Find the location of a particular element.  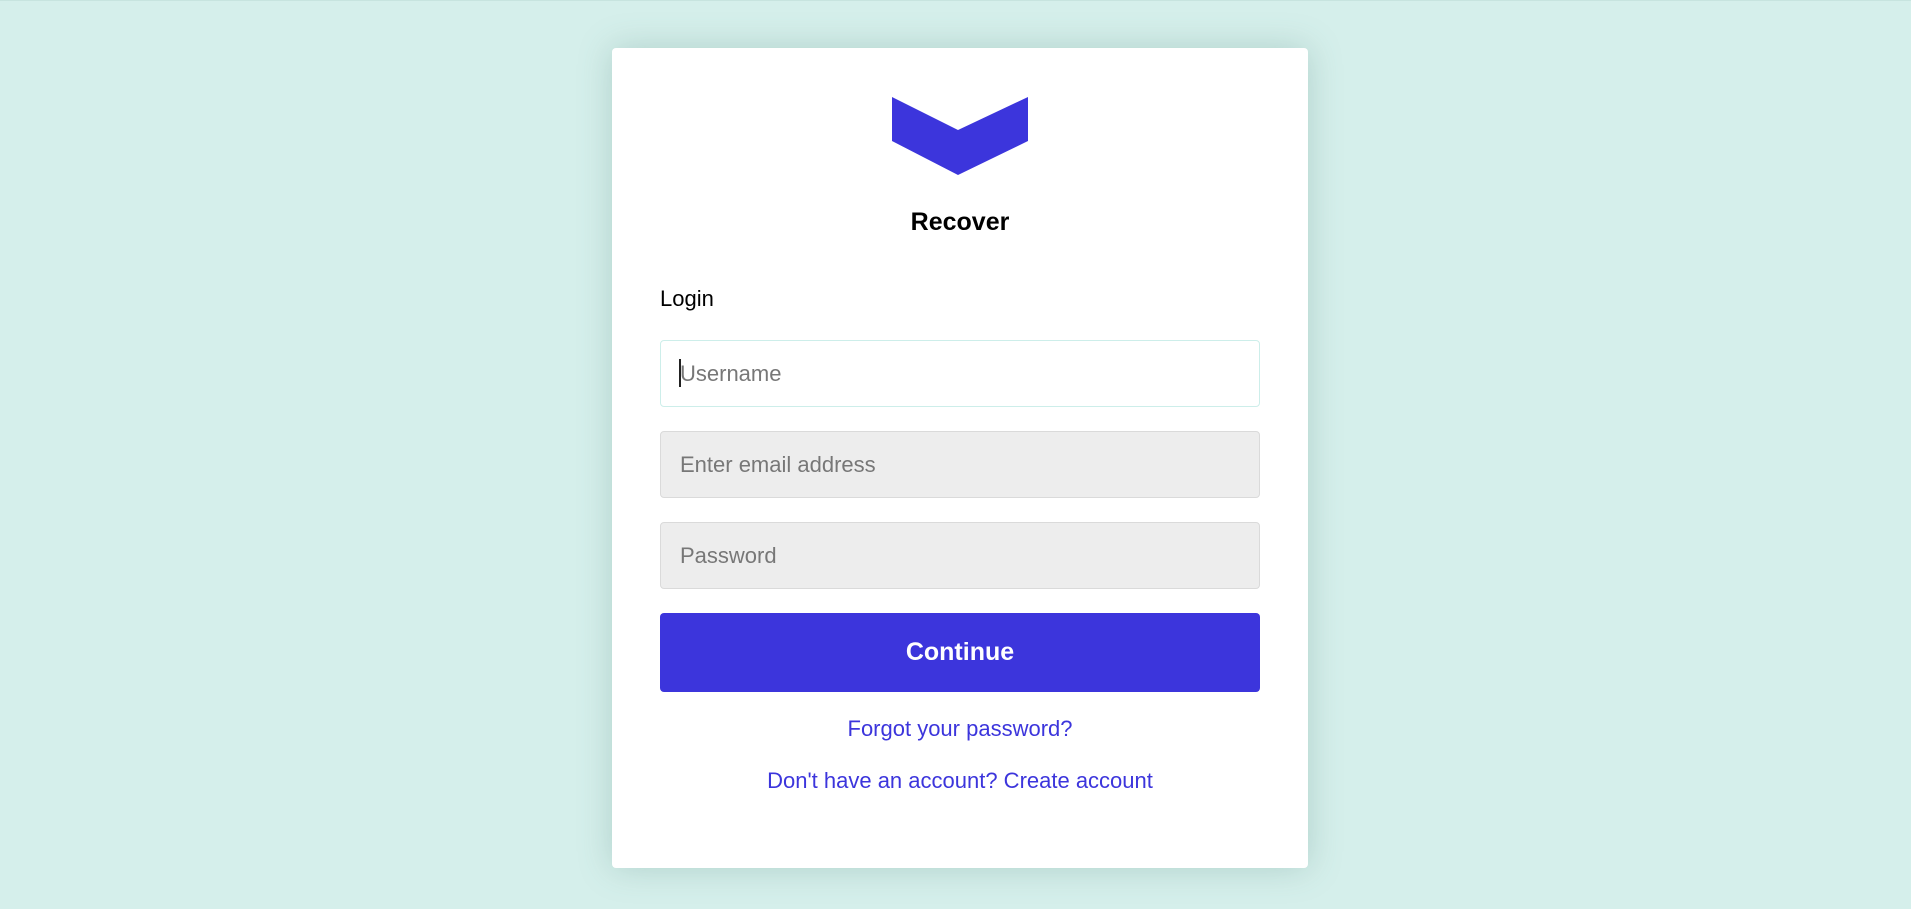

forgot-password-link: Forgot your password? is located at coordinates (960, 729).